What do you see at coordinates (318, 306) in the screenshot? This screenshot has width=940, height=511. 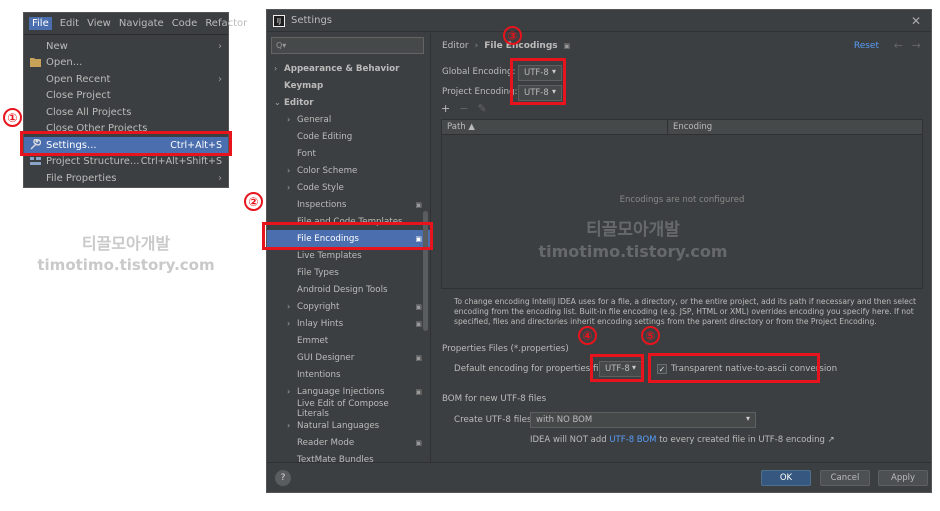 I see `tree-item-label: Copyright` at bounding box center [318, 306].